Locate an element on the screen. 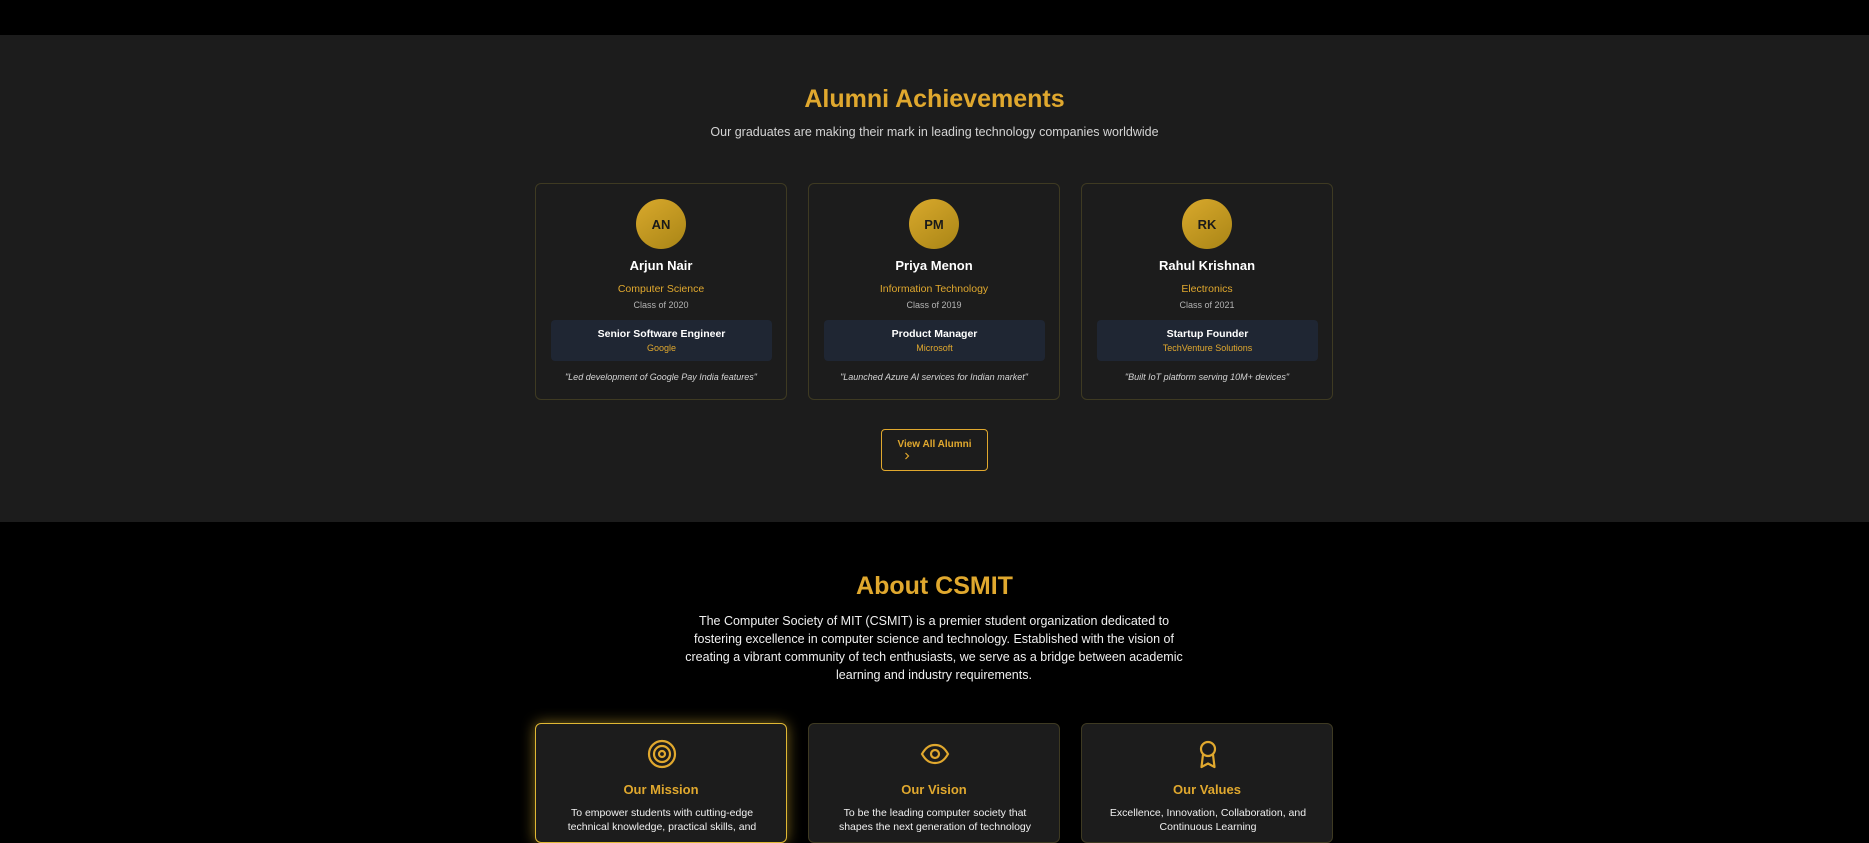 Image resolution: width=1869 pixels, height=843 pixels. eye-icon is located at coordinates (935, 754).